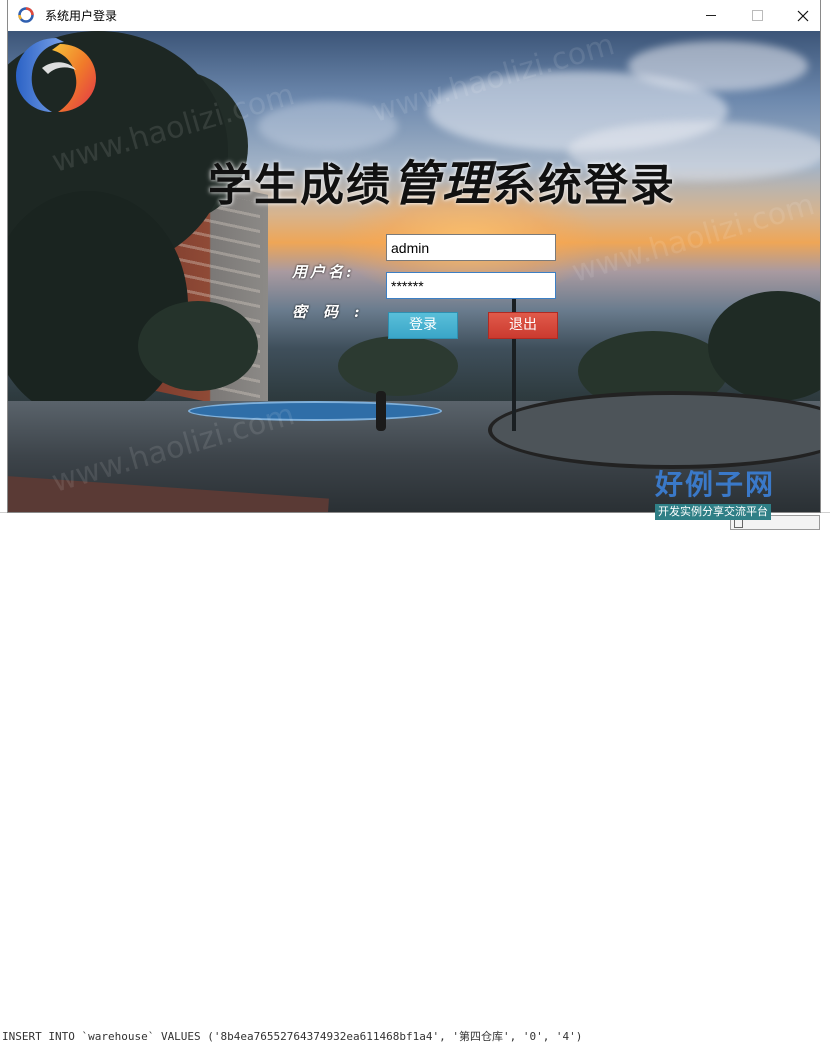 The image size is (830, 1044). Describe the element at coordinates (56, 75) in the screenshot. I see `school-logo-icon` at that location.